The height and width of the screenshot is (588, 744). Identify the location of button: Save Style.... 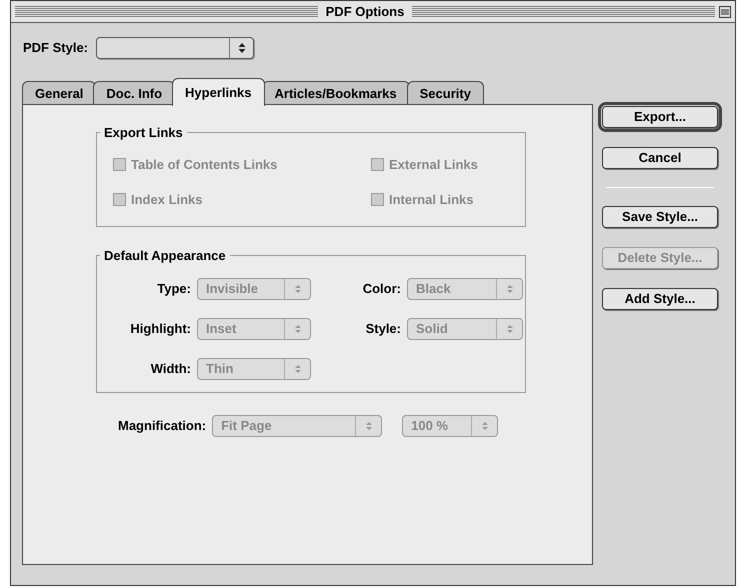
(660, 217).